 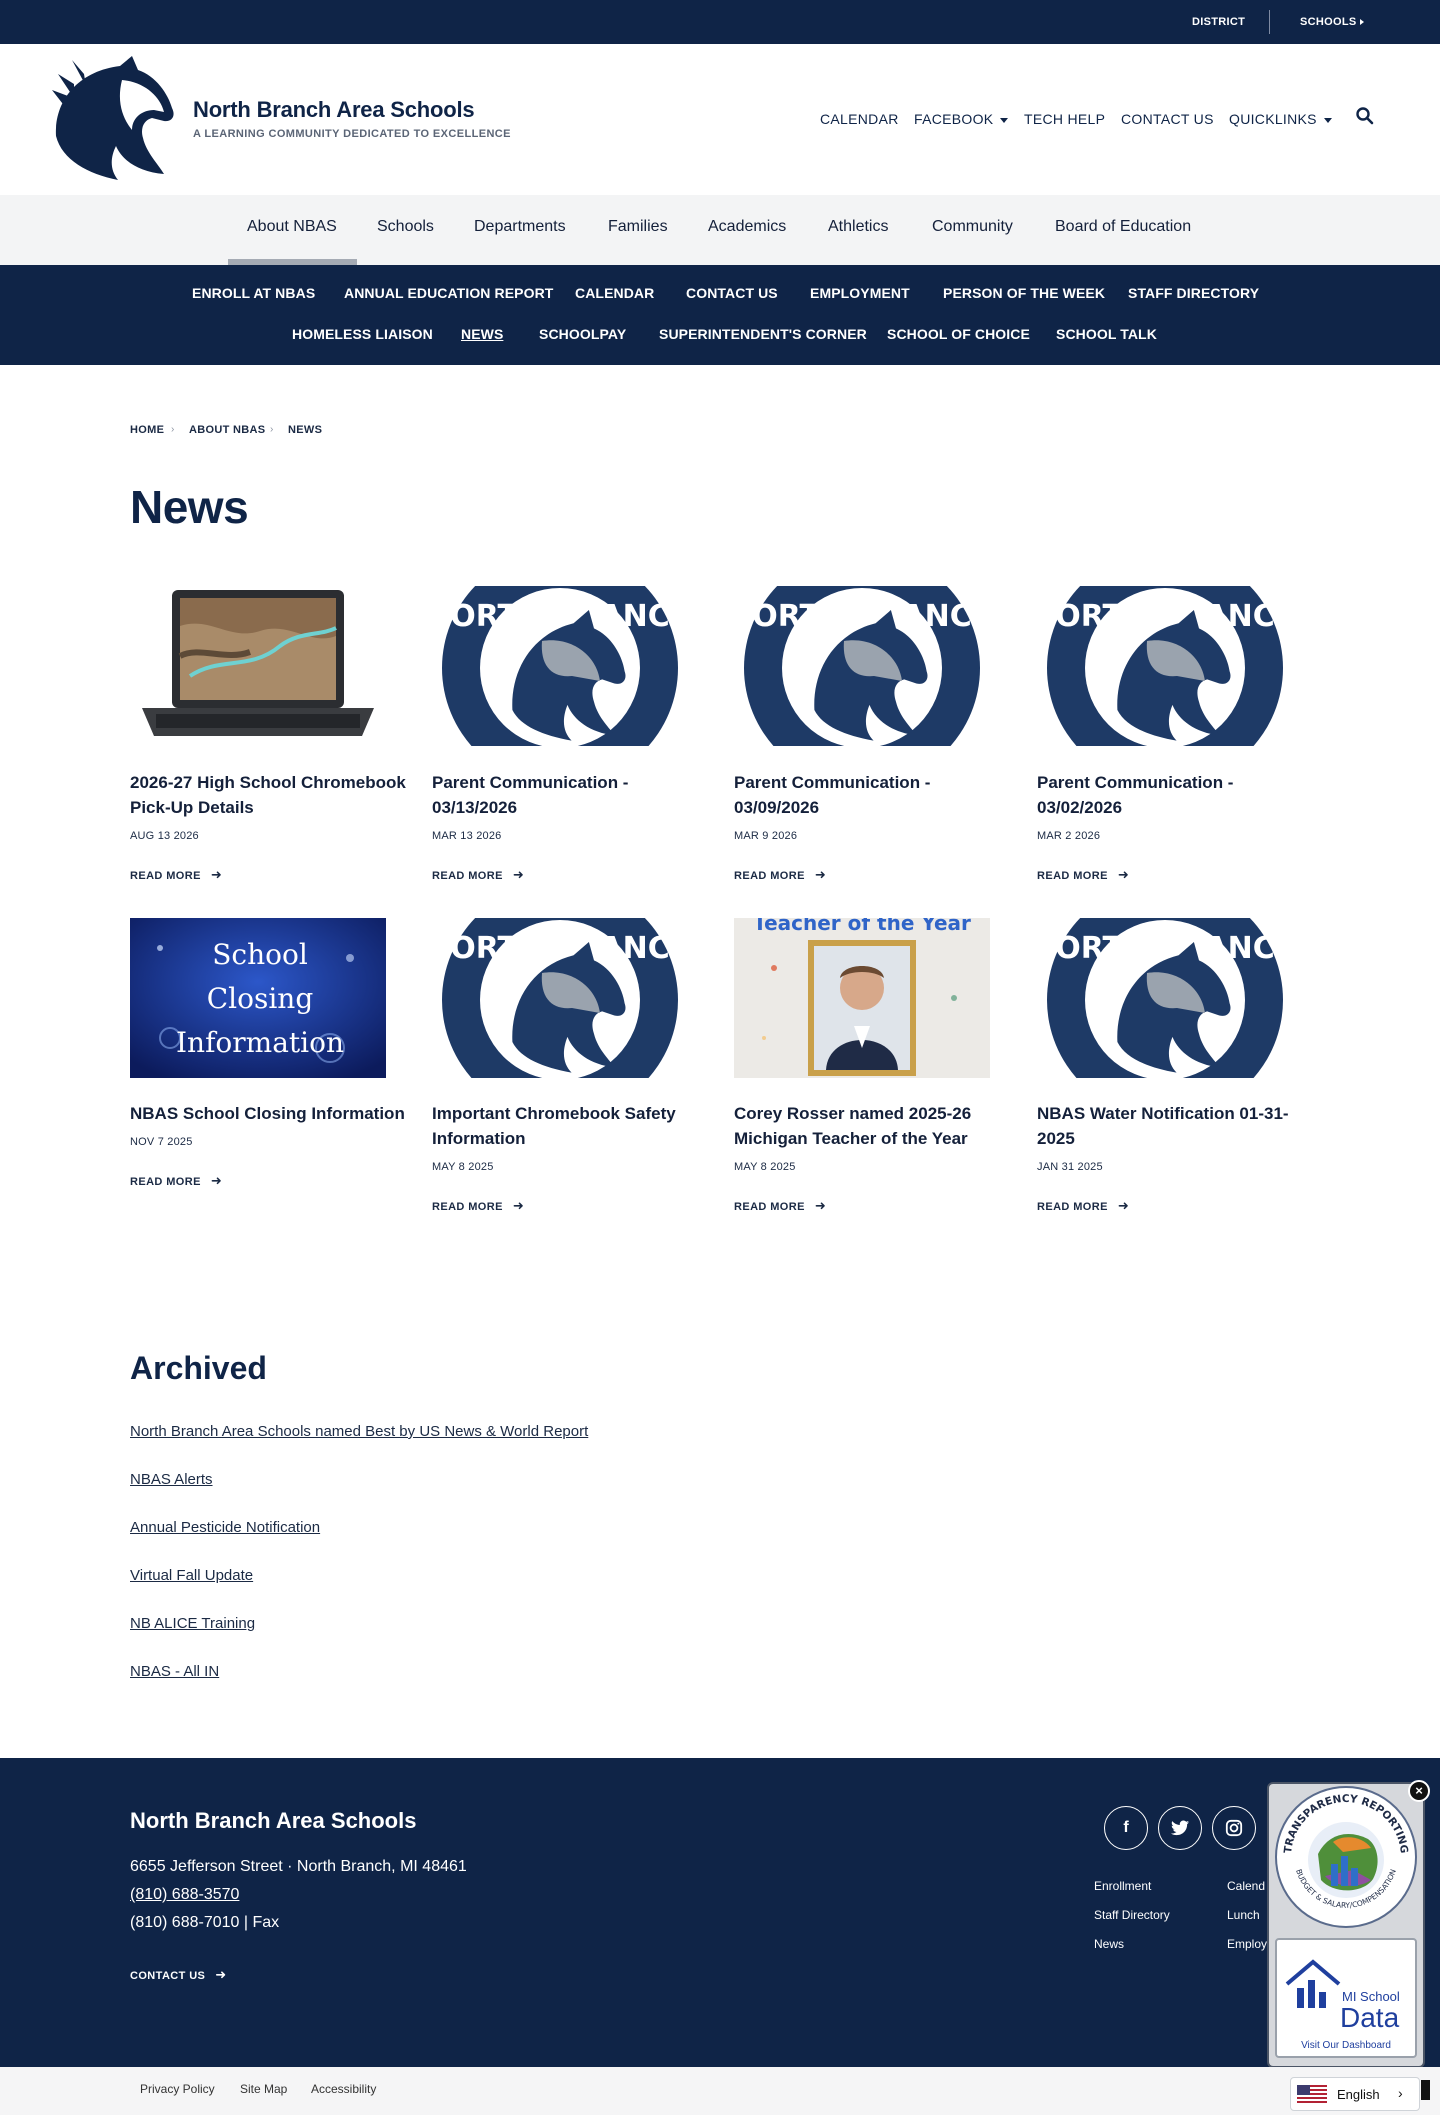 I want to click on footer-link-employment: Employ, so click(x=1247, y=1944).